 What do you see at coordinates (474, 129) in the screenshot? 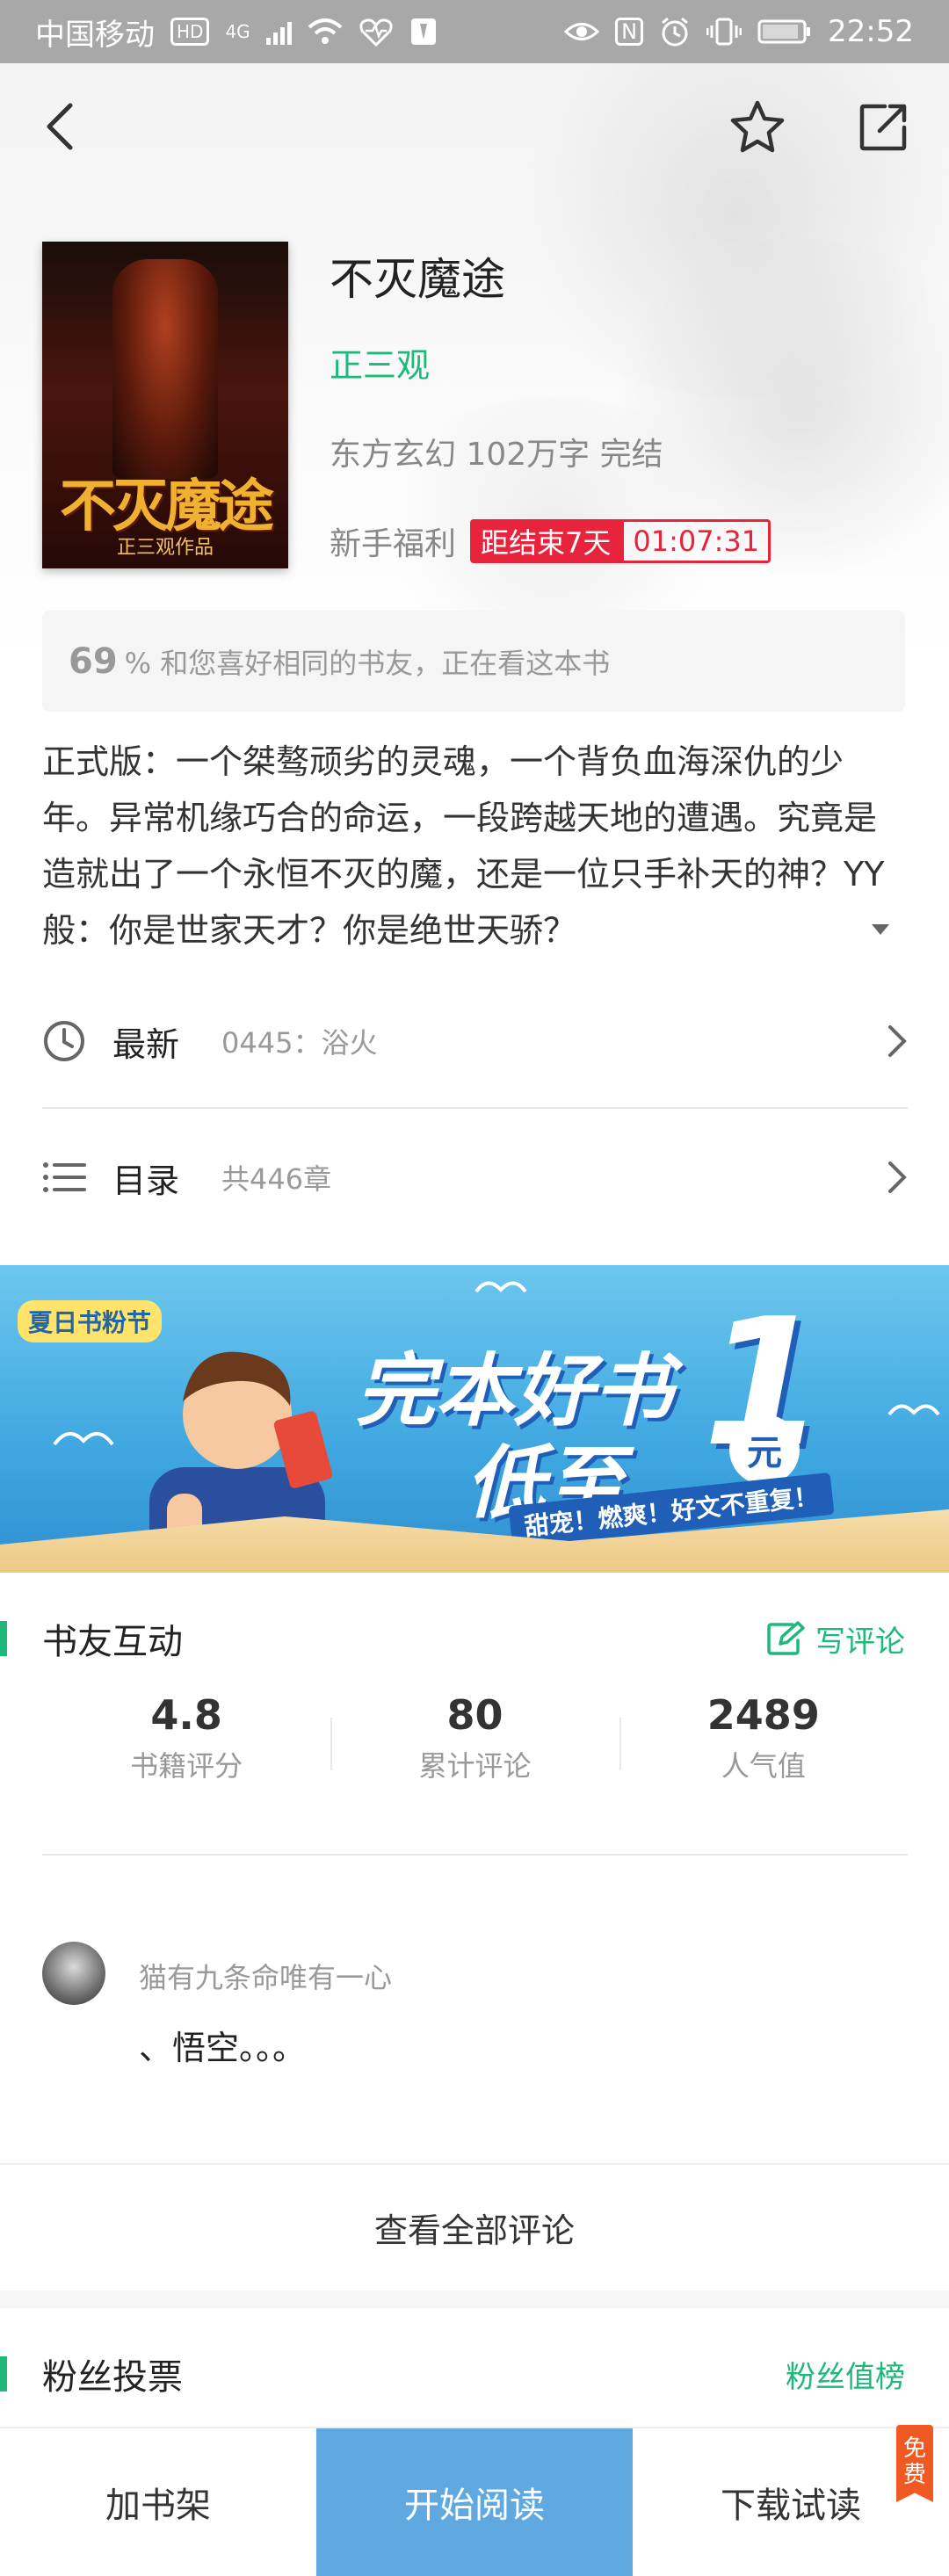
I see `top-navigation` at bounding box center [474, 129].